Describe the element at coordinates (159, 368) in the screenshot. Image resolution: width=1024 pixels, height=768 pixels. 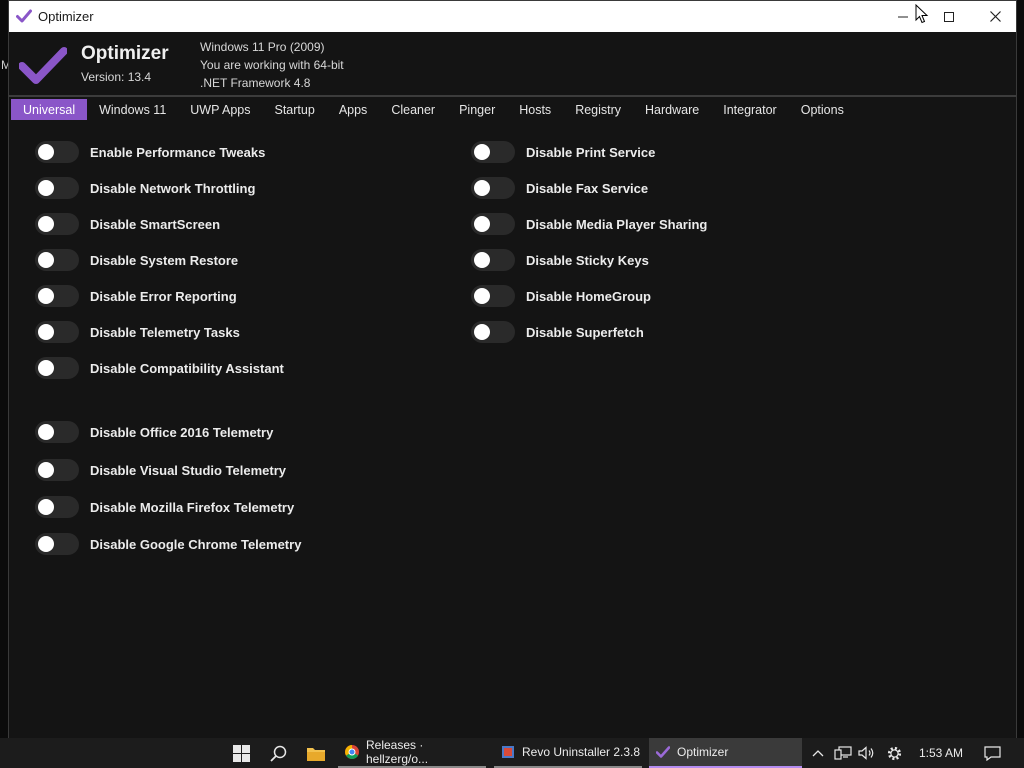
I see `option-compatibility-assistant: Disable Compatibility Assistant` at that location.